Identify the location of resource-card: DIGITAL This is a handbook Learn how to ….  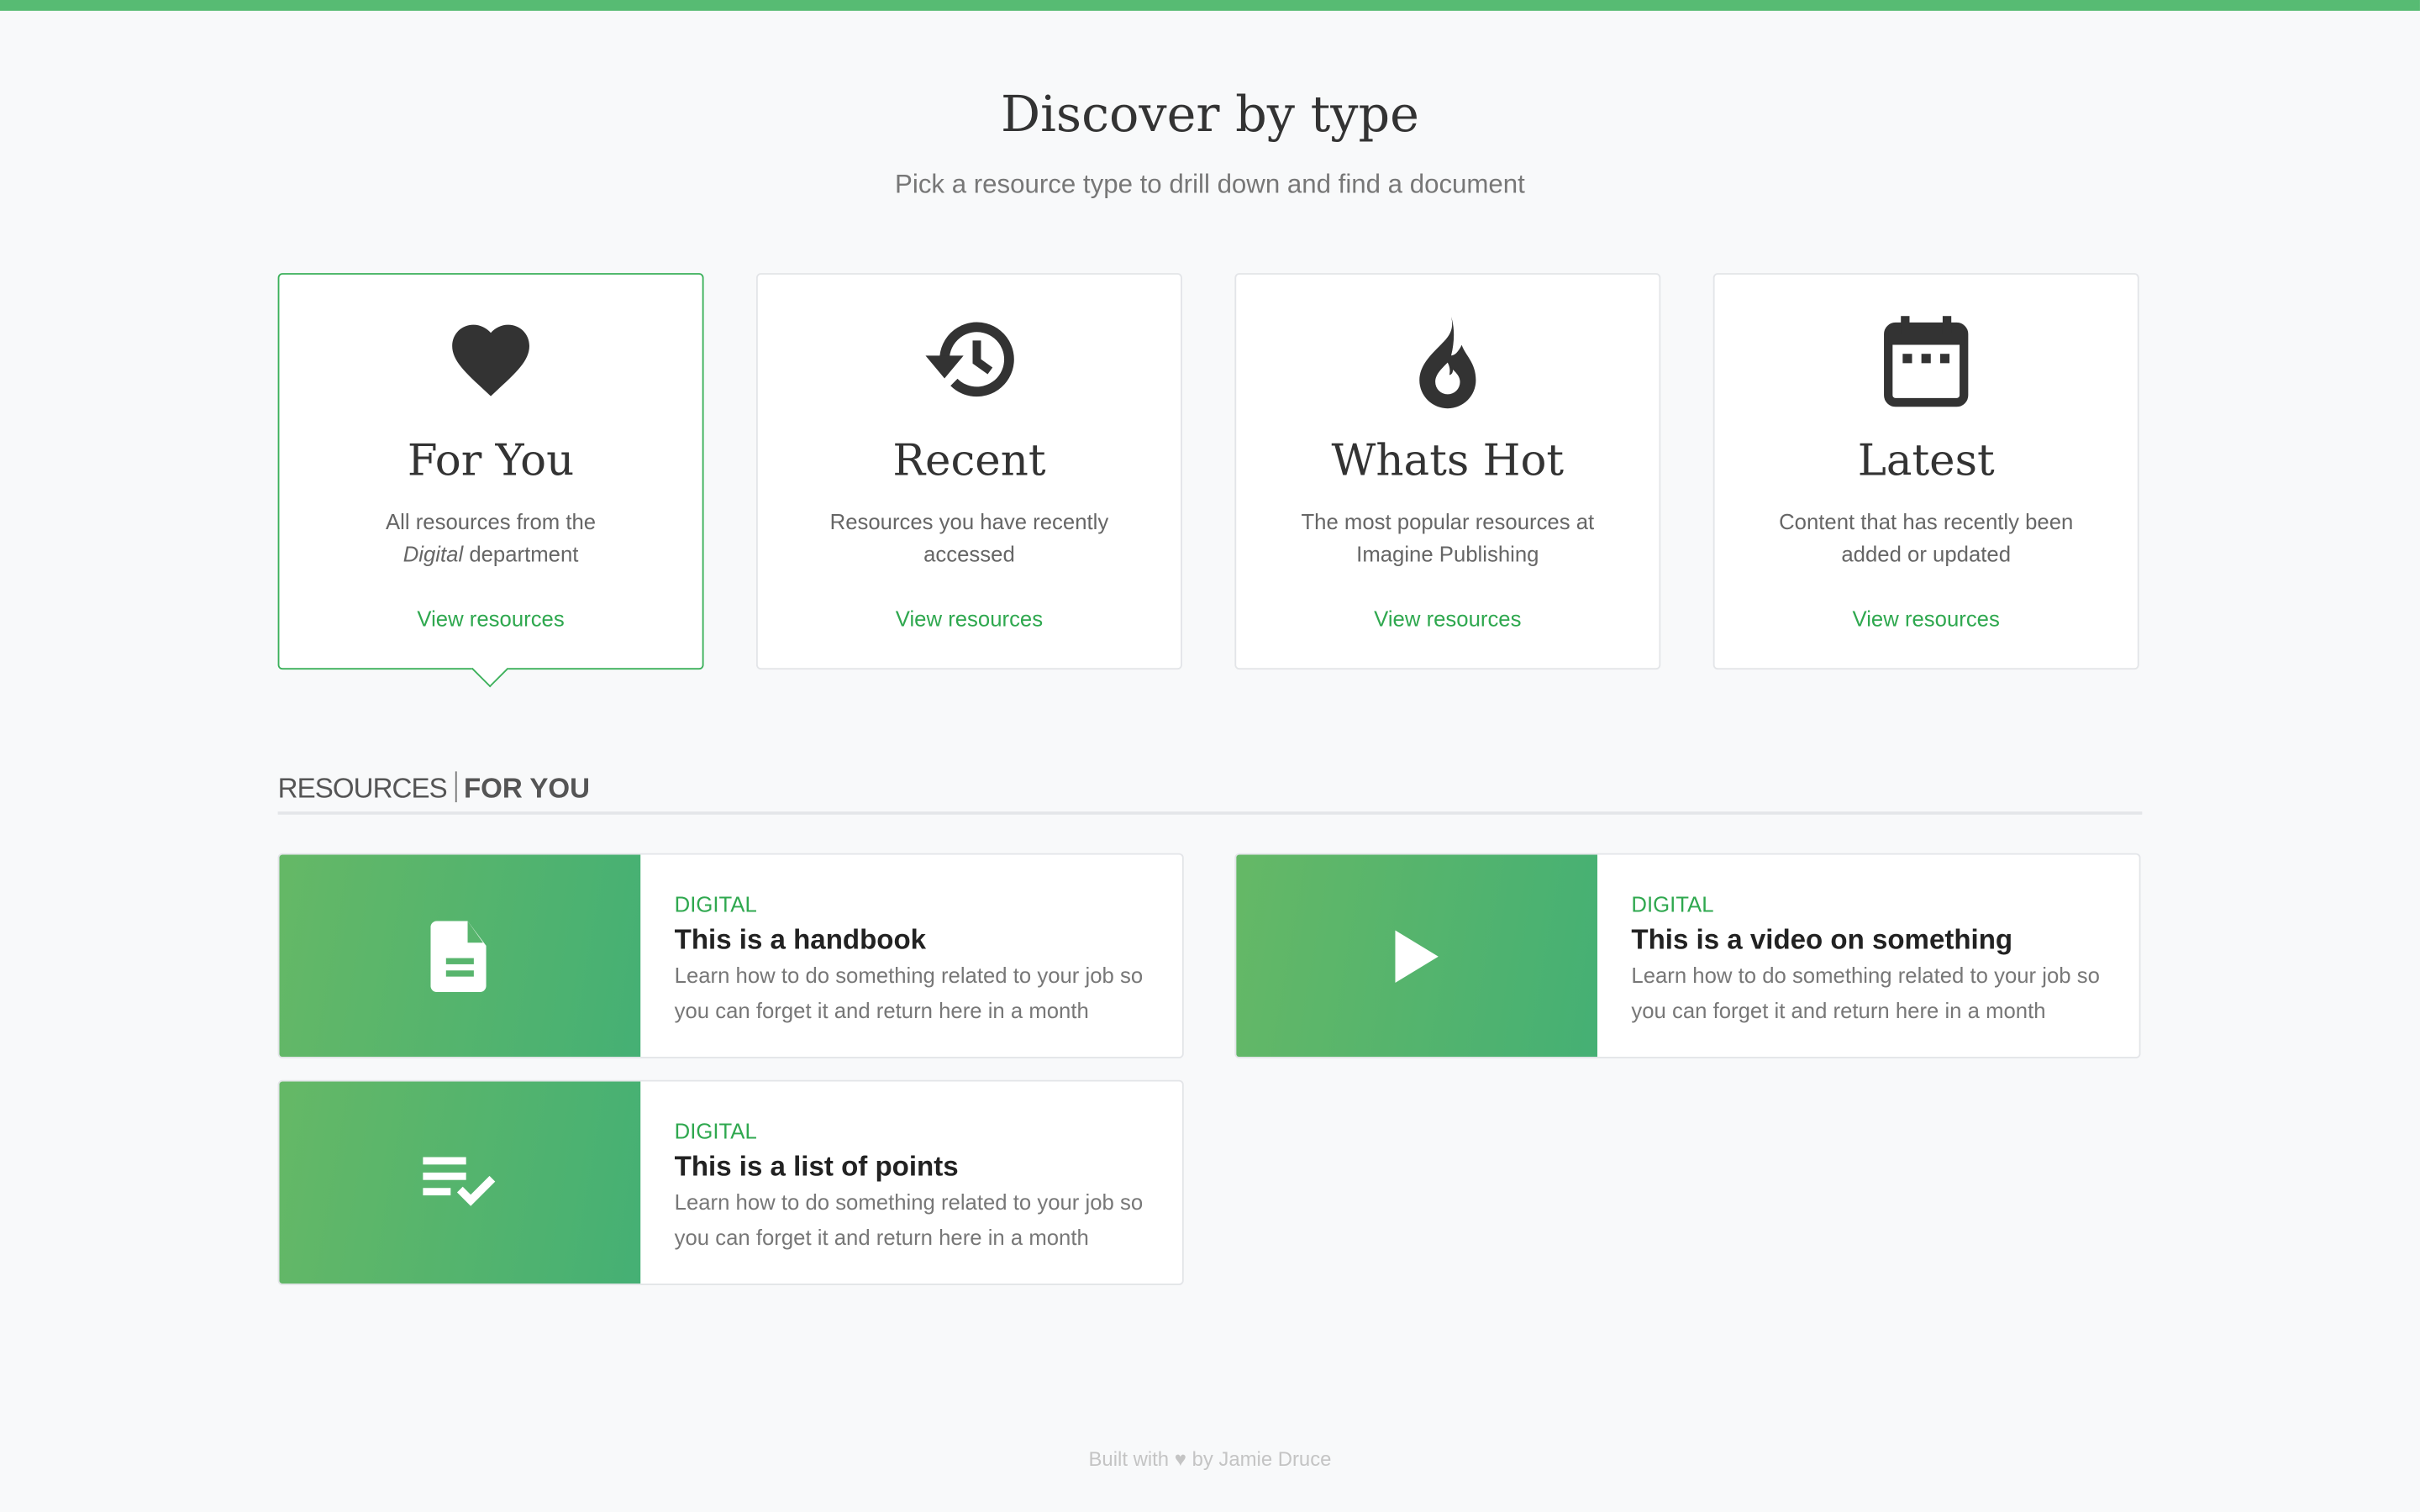
(731, 955).